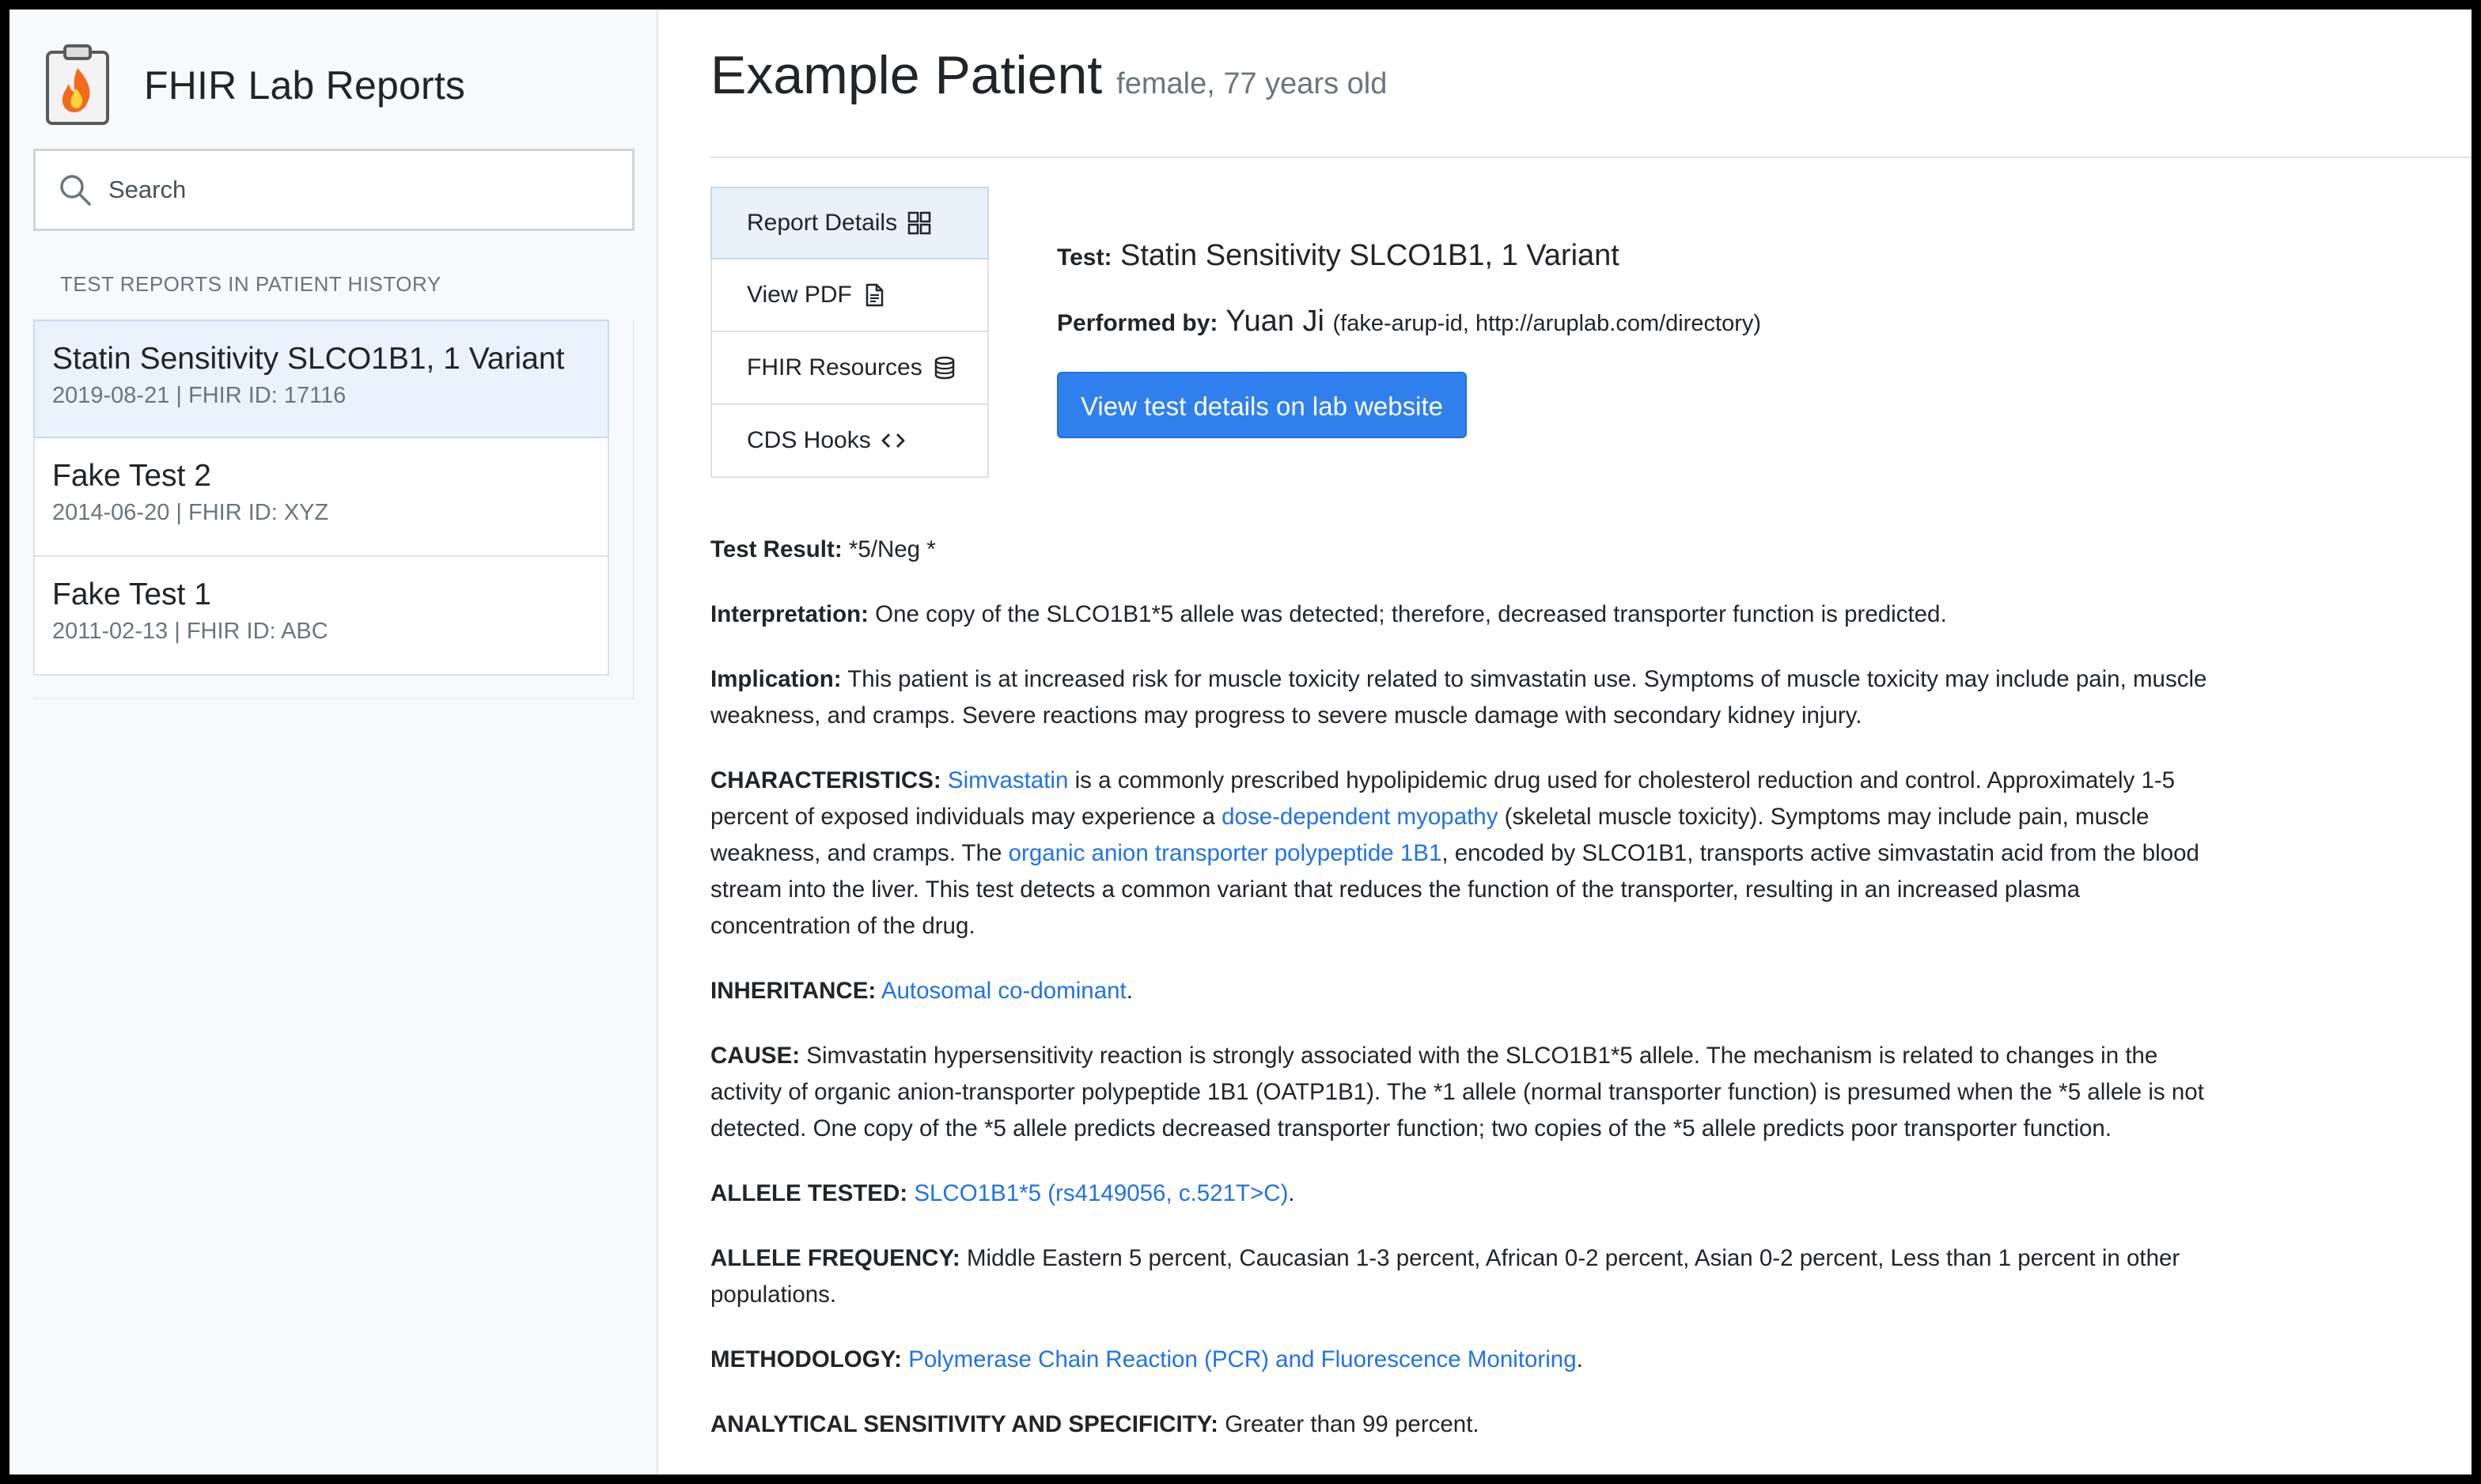 The width and height of the screenshot is (2481, 1484). I want to click on report-item-fake-test-1: Fake Test 1 2011-02-13 | FHIR ID: ABC, so click(321, 616).